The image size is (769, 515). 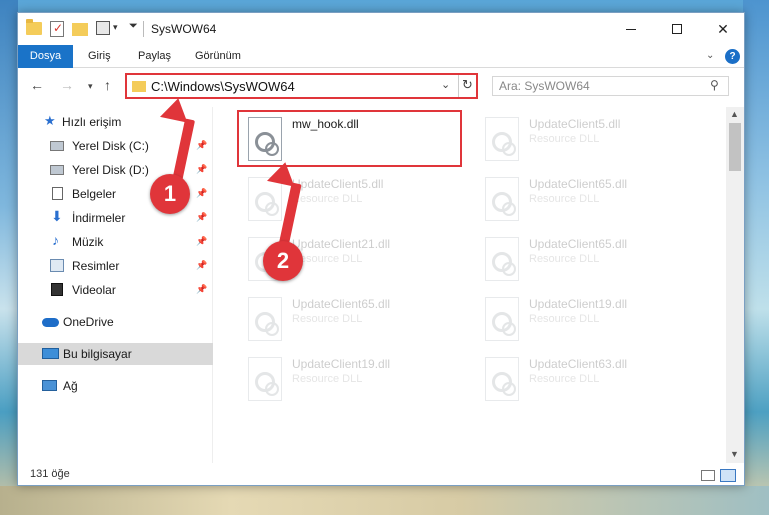 What do you see at coordinates (50, 322) in the screenshot?
I see `cloud-icon` at bounding box center [50, 322].